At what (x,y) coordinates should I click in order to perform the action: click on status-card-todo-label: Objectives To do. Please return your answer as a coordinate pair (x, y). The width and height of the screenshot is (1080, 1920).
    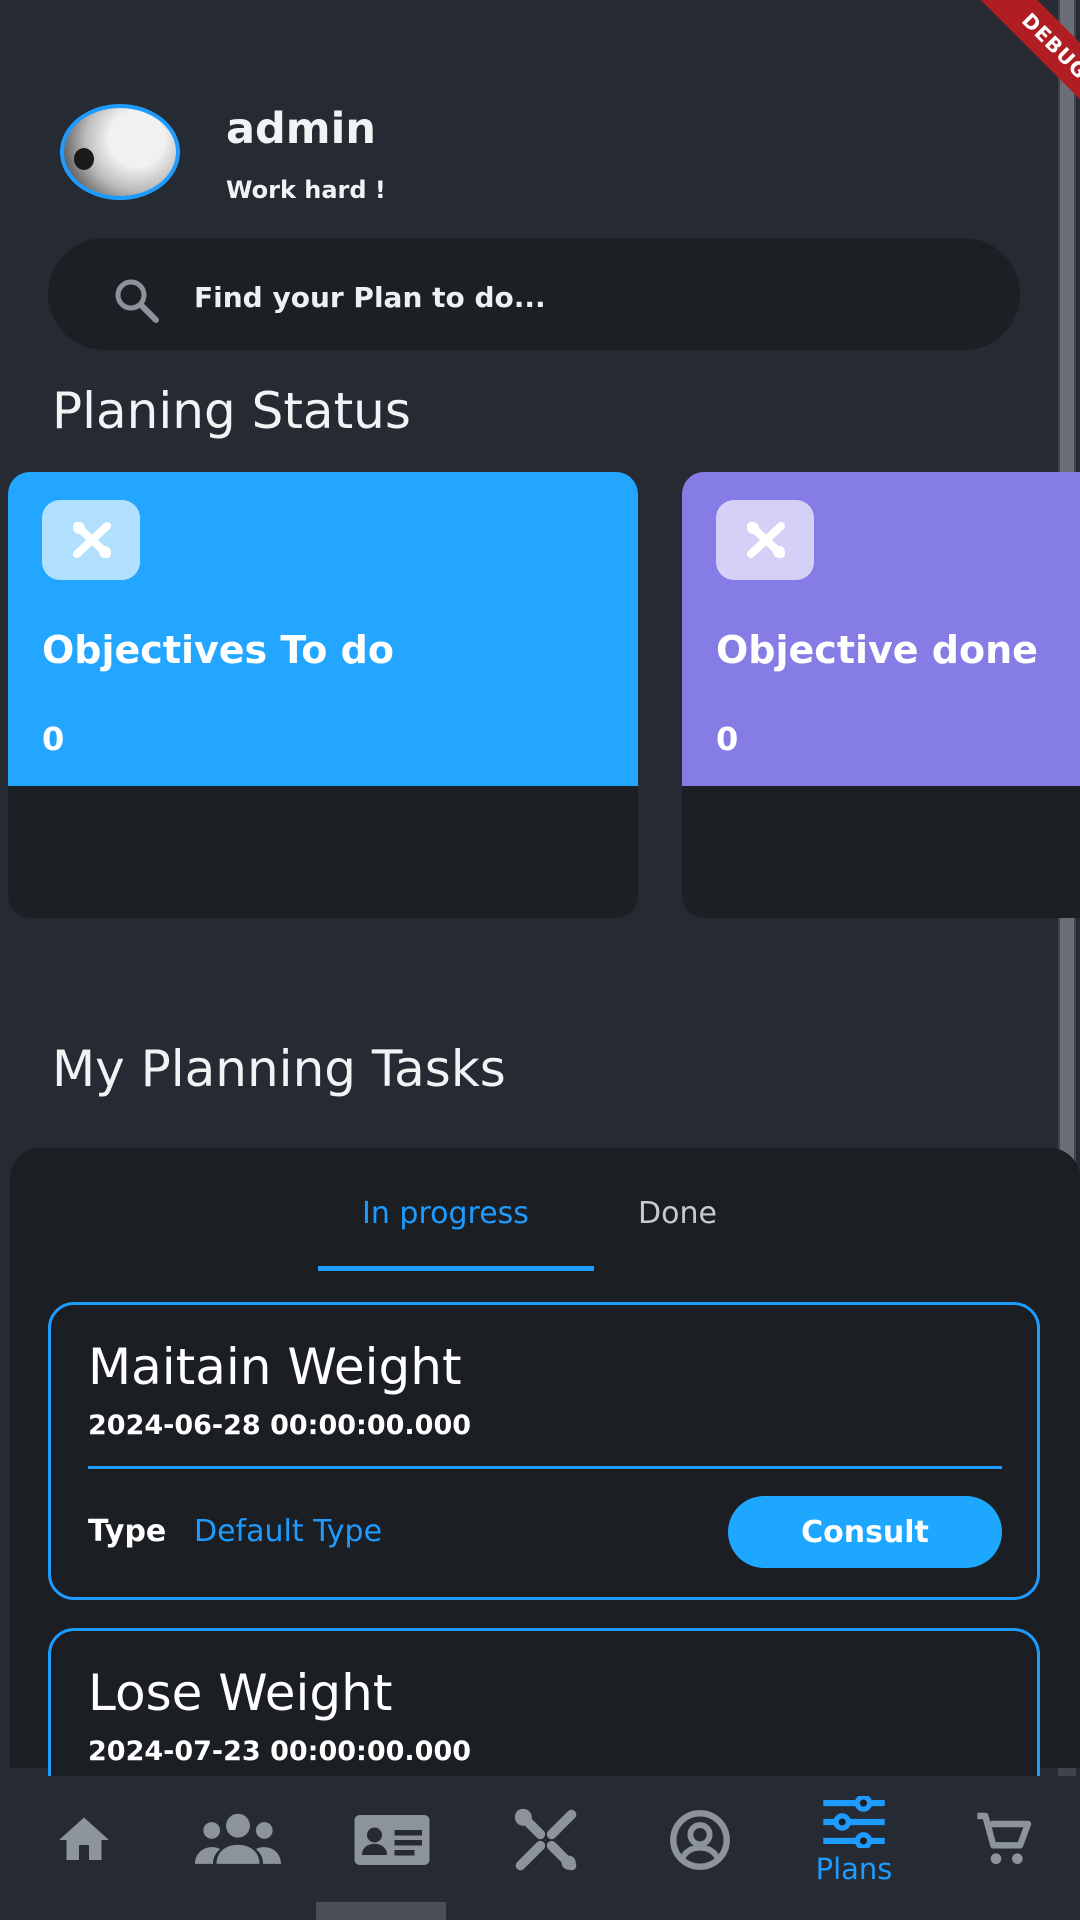
    Looking at the image, I should click on (218, 650).